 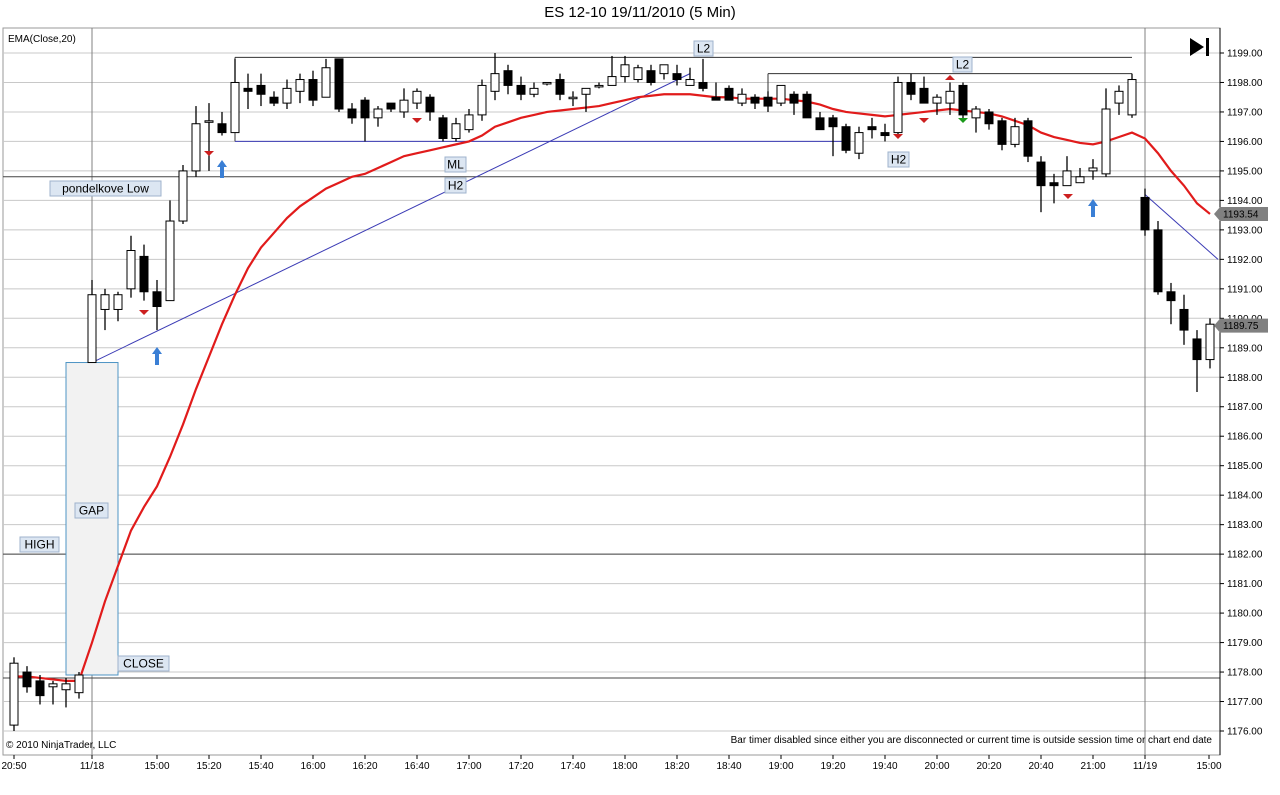 I want to click on x-tick-label: 16:40, so click(x=416, y=766).